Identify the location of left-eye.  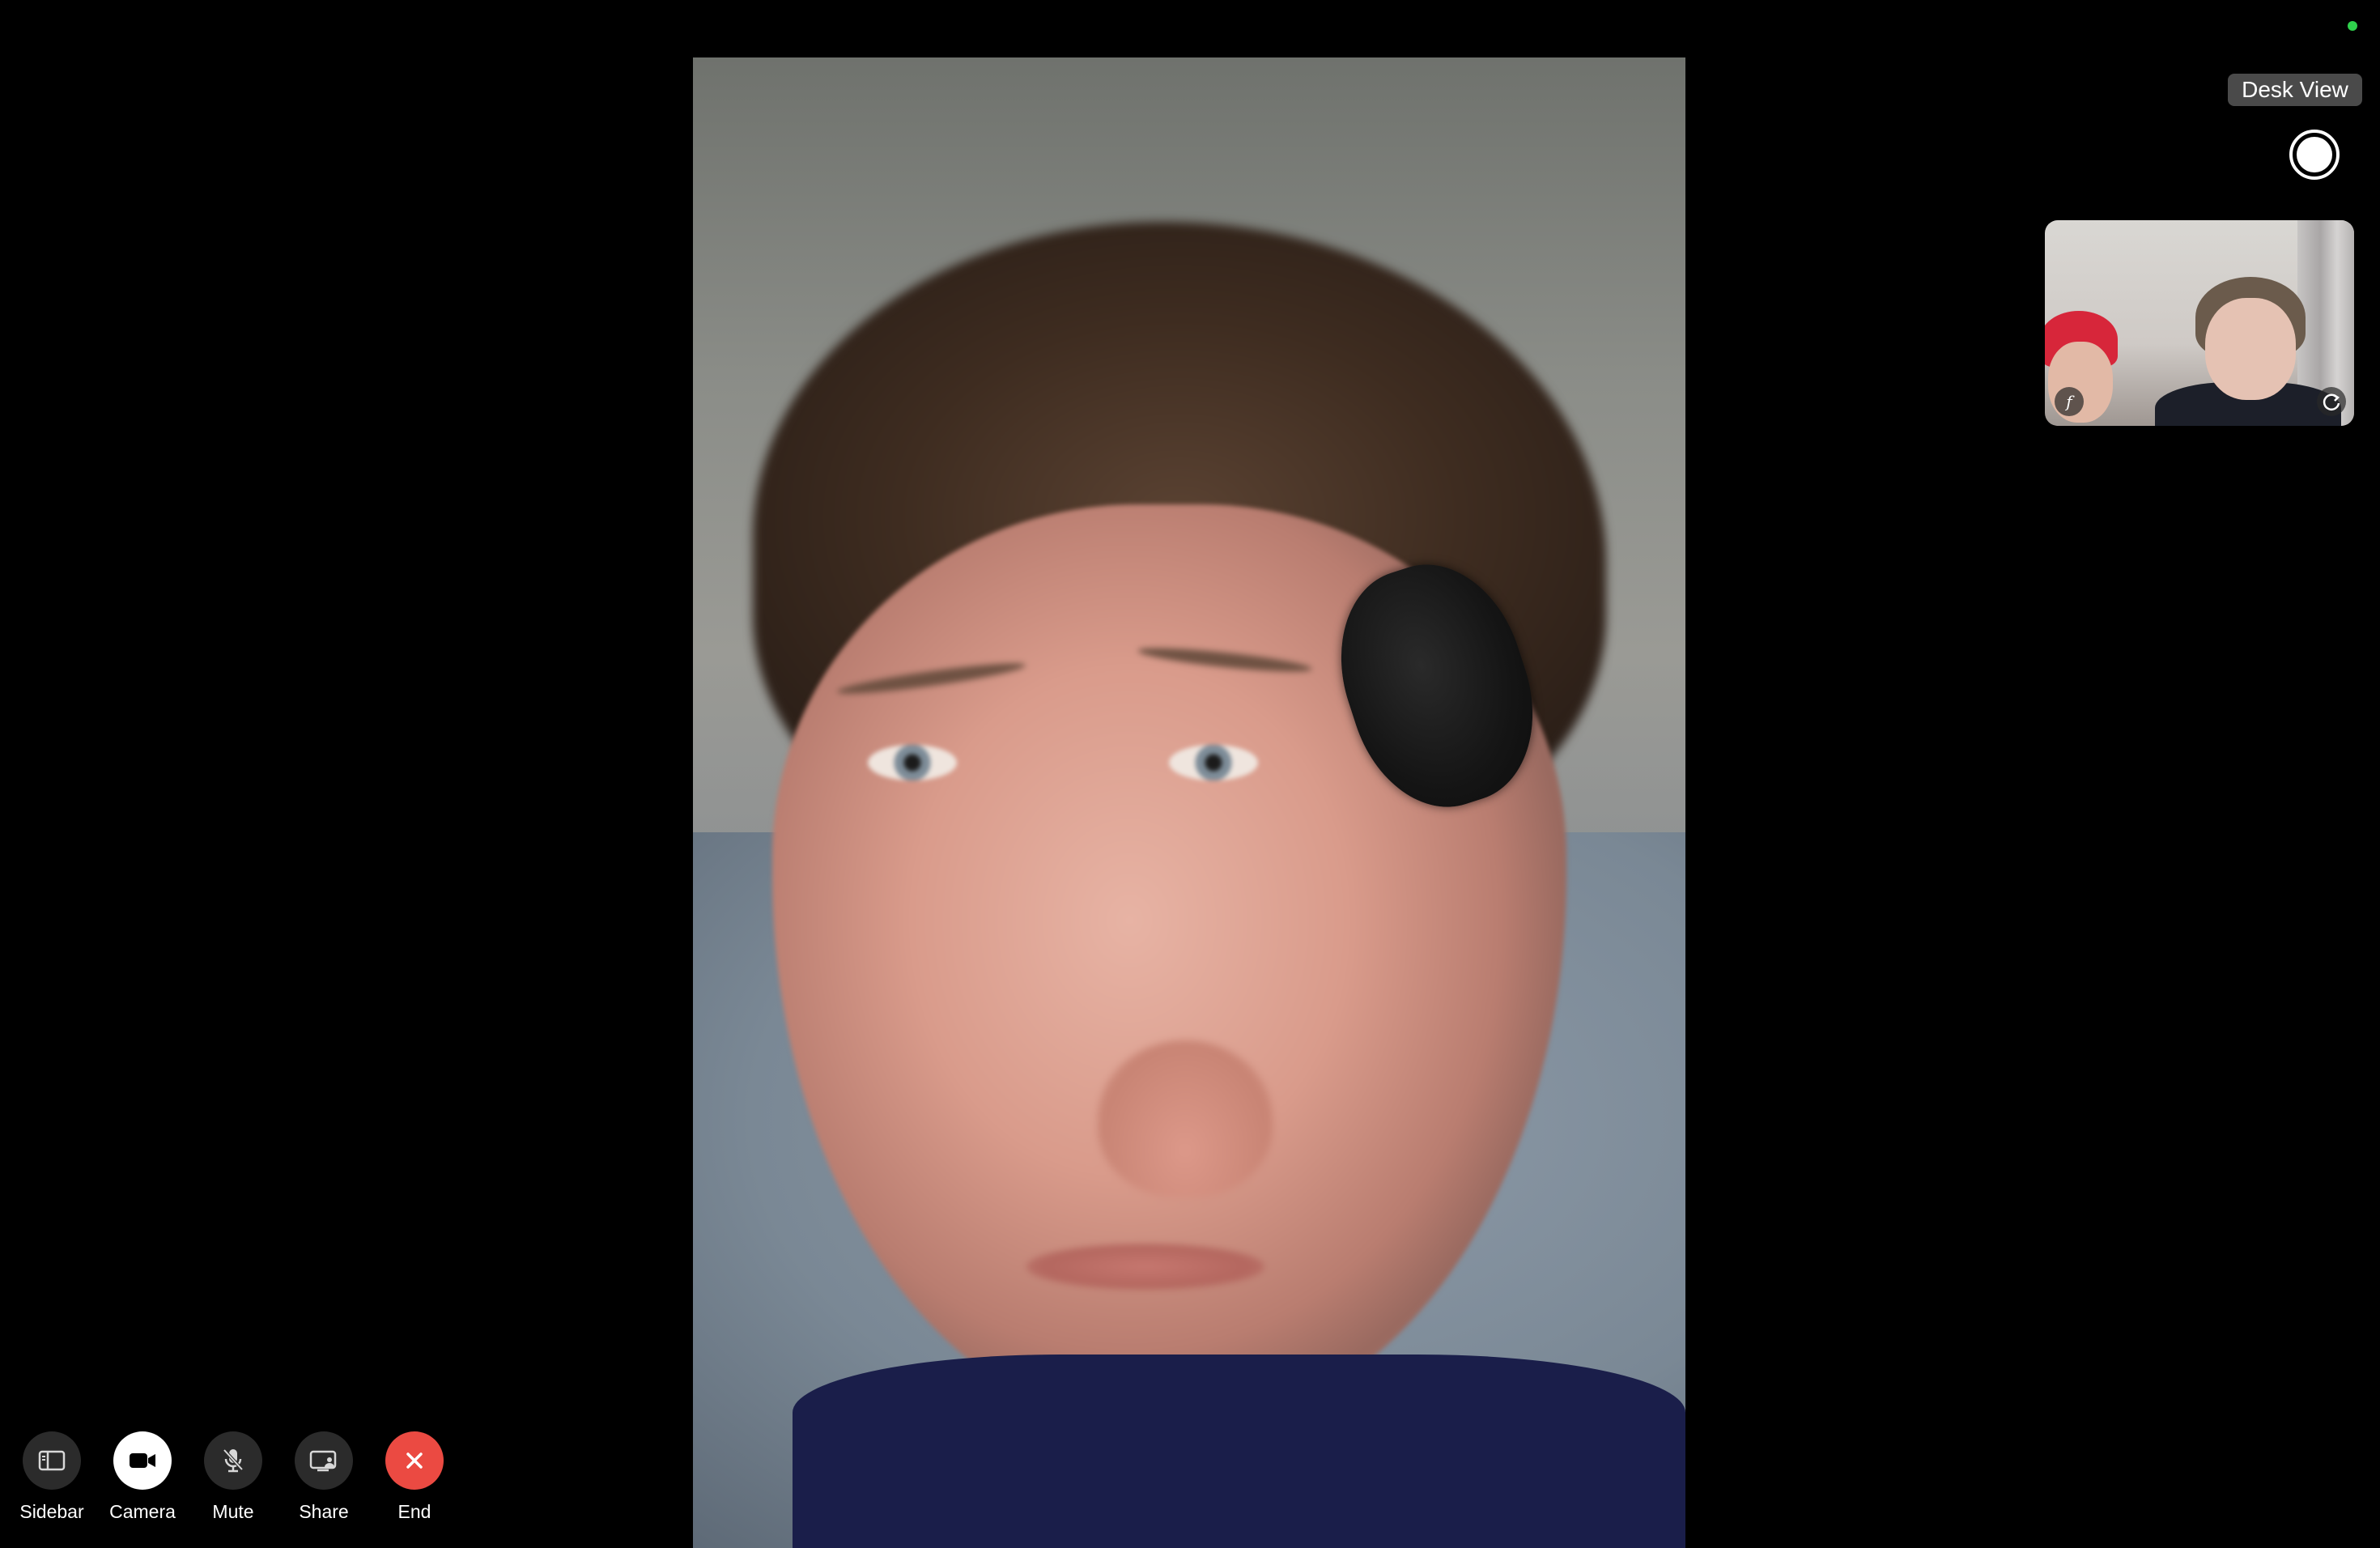
(912, 763).